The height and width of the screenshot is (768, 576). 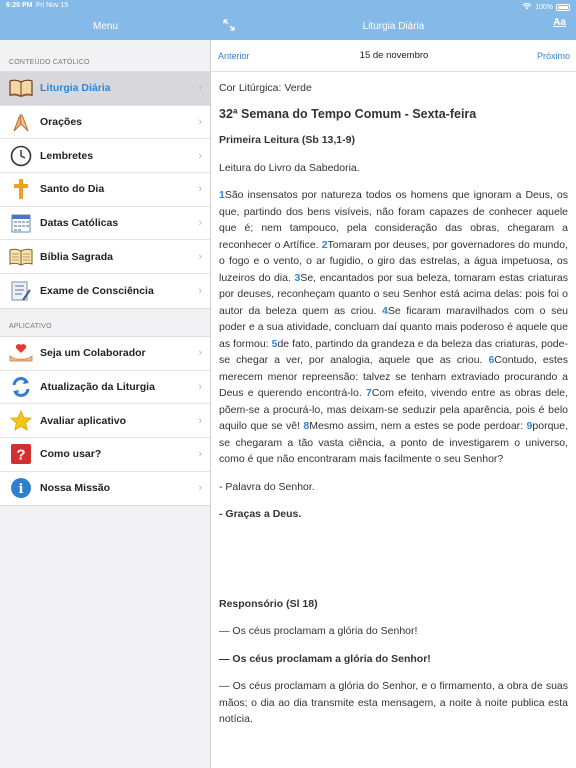 I want to click on sidebar-item-label: Como usar?, so click(x=71, y=454).